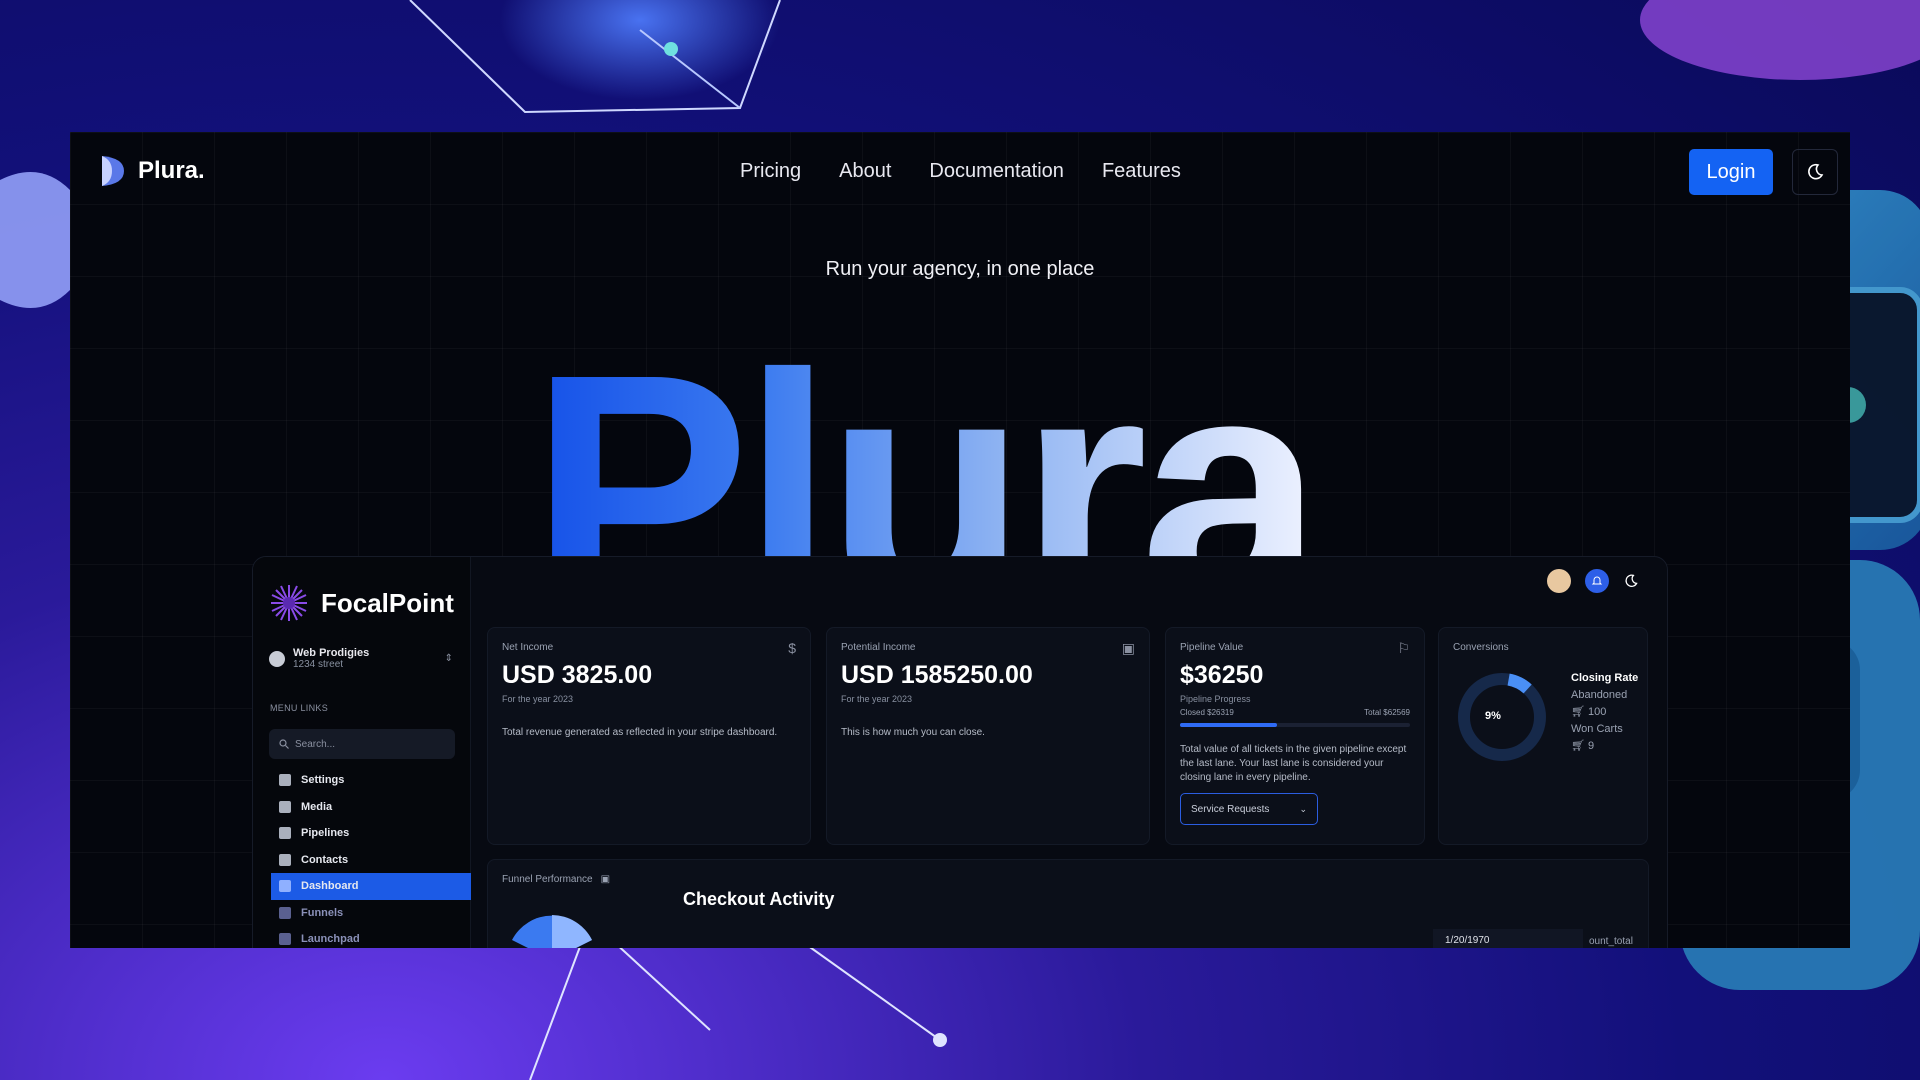  I want to click on theme-toggle-button, so click(1815, 172).